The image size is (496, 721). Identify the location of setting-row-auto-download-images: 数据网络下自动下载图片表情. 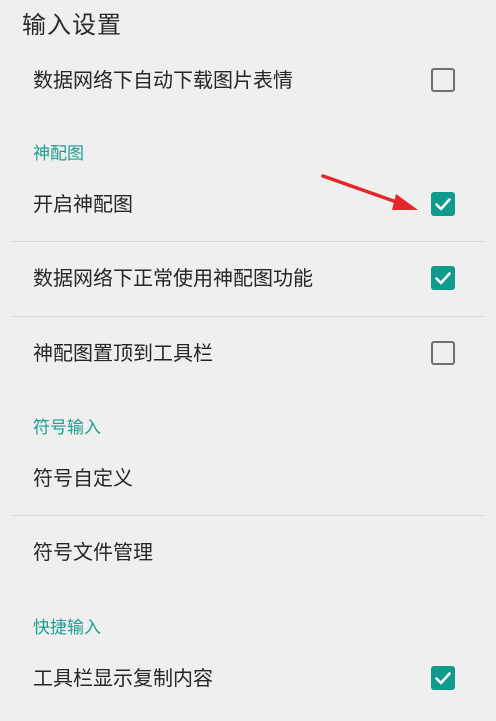
(248, 80).